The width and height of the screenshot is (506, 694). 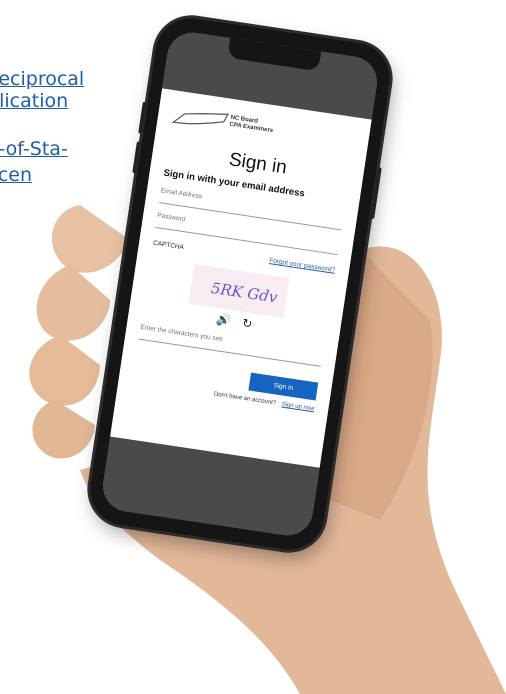 What do you see at coordinates (247, 323) in the screenshot?
I see `refresh-icon: ↻` at bounding box center [247, 323].